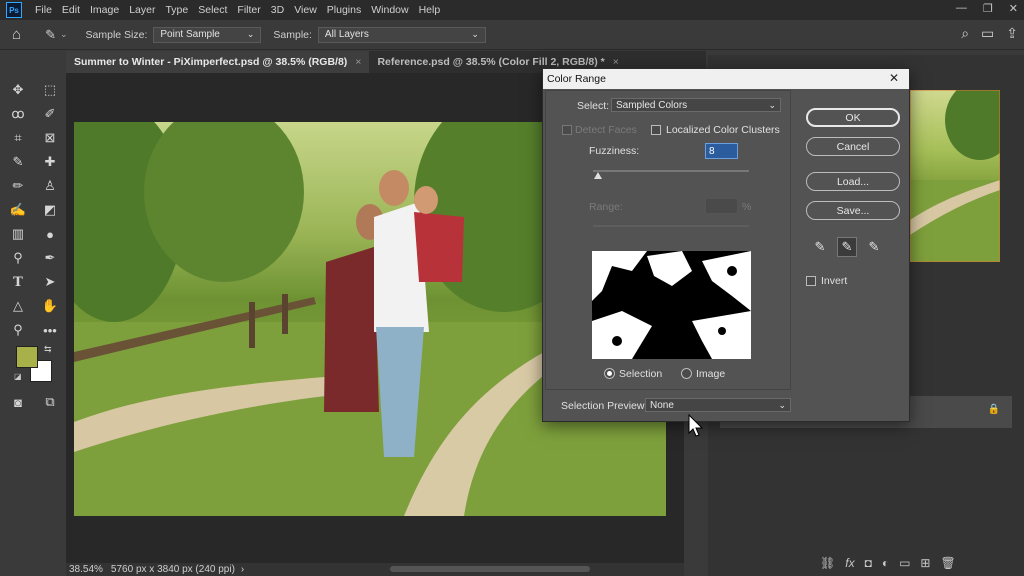 The height and width of the screenshot is (576, 1024). What do you see at coordinates (1012, 33) in the screenshot?
I see `share-icon: ⇪` at bounding box center [1012, 33].